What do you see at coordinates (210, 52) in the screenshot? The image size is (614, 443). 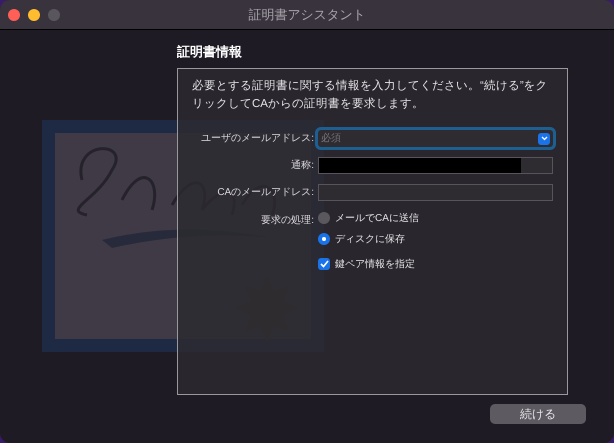 I see `section-title: 証明書情報` at bounding box center [210, 52].